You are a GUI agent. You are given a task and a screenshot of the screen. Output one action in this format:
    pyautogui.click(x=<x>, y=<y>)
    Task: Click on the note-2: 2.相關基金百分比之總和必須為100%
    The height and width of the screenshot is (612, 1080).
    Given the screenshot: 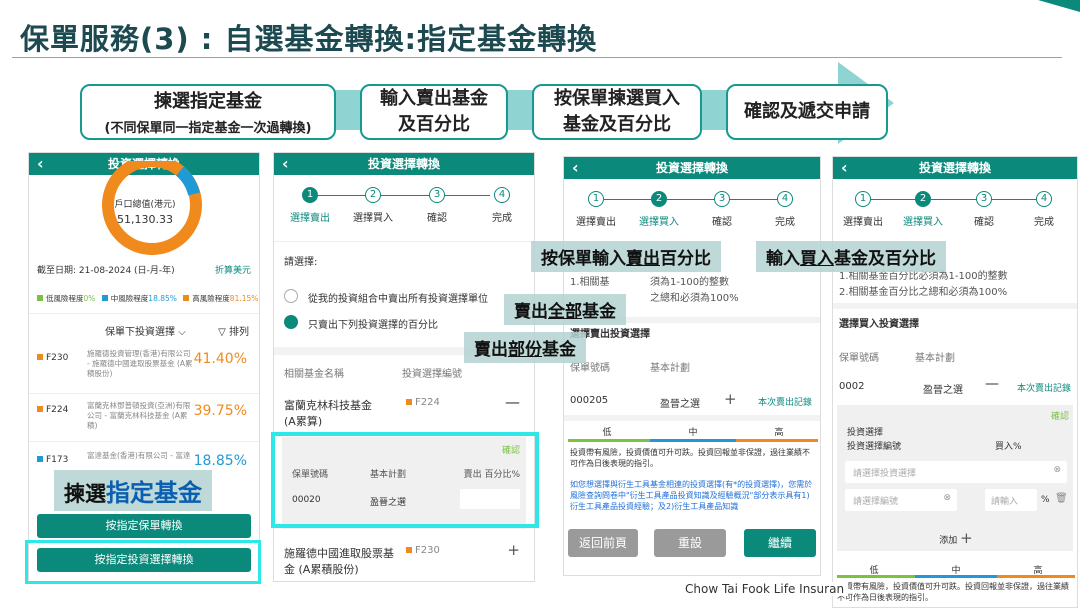 What is the action you would take?
    pyautogui.click(x=923, y=292)
    